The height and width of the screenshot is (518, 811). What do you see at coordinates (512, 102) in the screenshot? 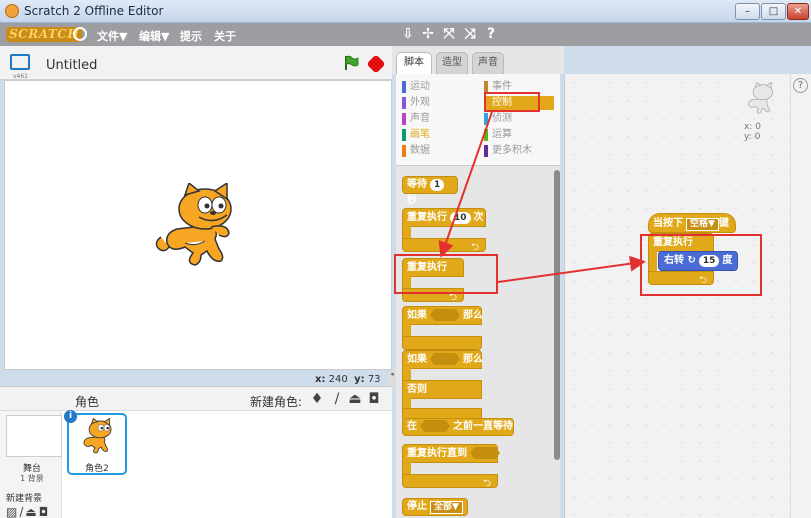
I see `annotation-box-control-category` at bounding box center [512, 102].